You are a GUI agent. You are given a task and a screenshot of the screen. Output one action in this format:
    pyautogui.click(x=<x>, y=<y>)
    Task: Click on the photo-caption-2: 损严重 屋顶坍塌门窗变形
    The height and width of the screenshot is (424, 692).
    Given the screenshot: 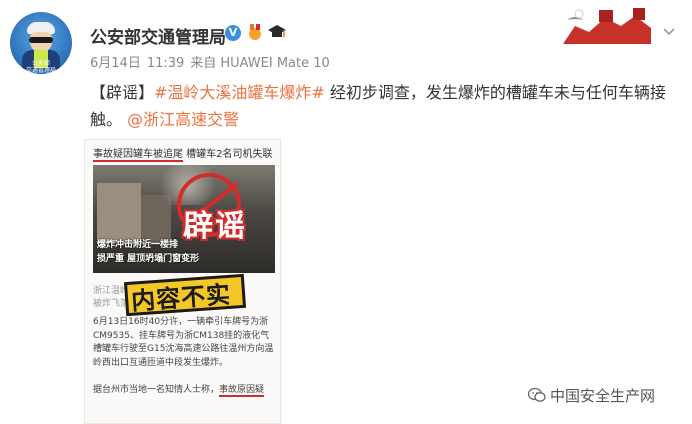 What is the action you would take?
    pyautogui.click(x=148, y=259)
    